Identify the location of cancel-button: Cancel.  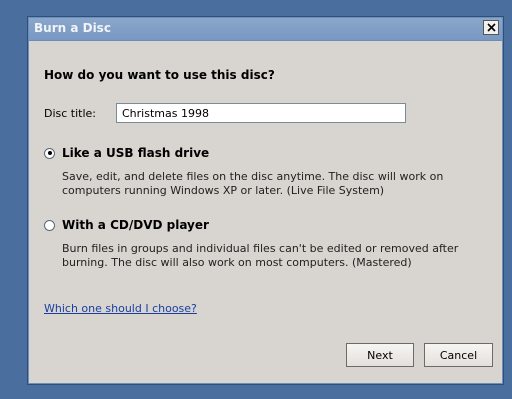
(458, 355).